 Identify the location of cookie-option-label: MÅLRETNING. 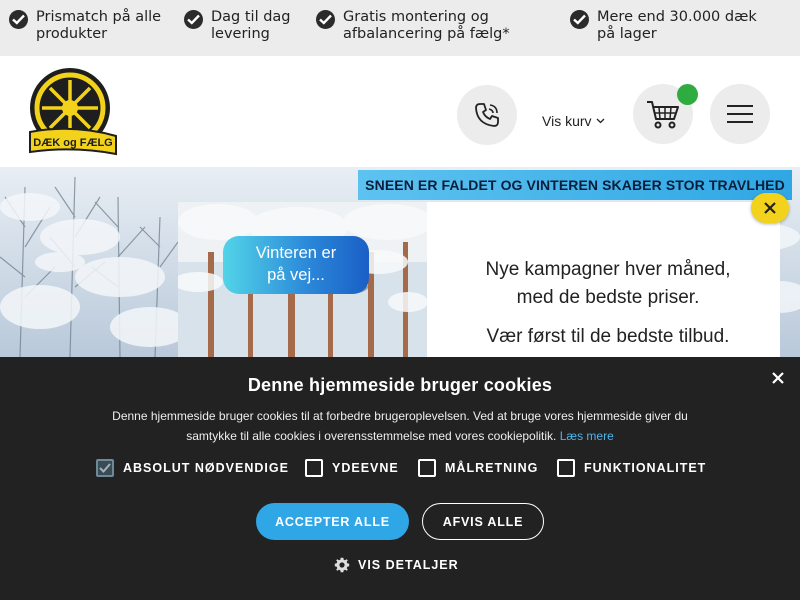
(492, 468).